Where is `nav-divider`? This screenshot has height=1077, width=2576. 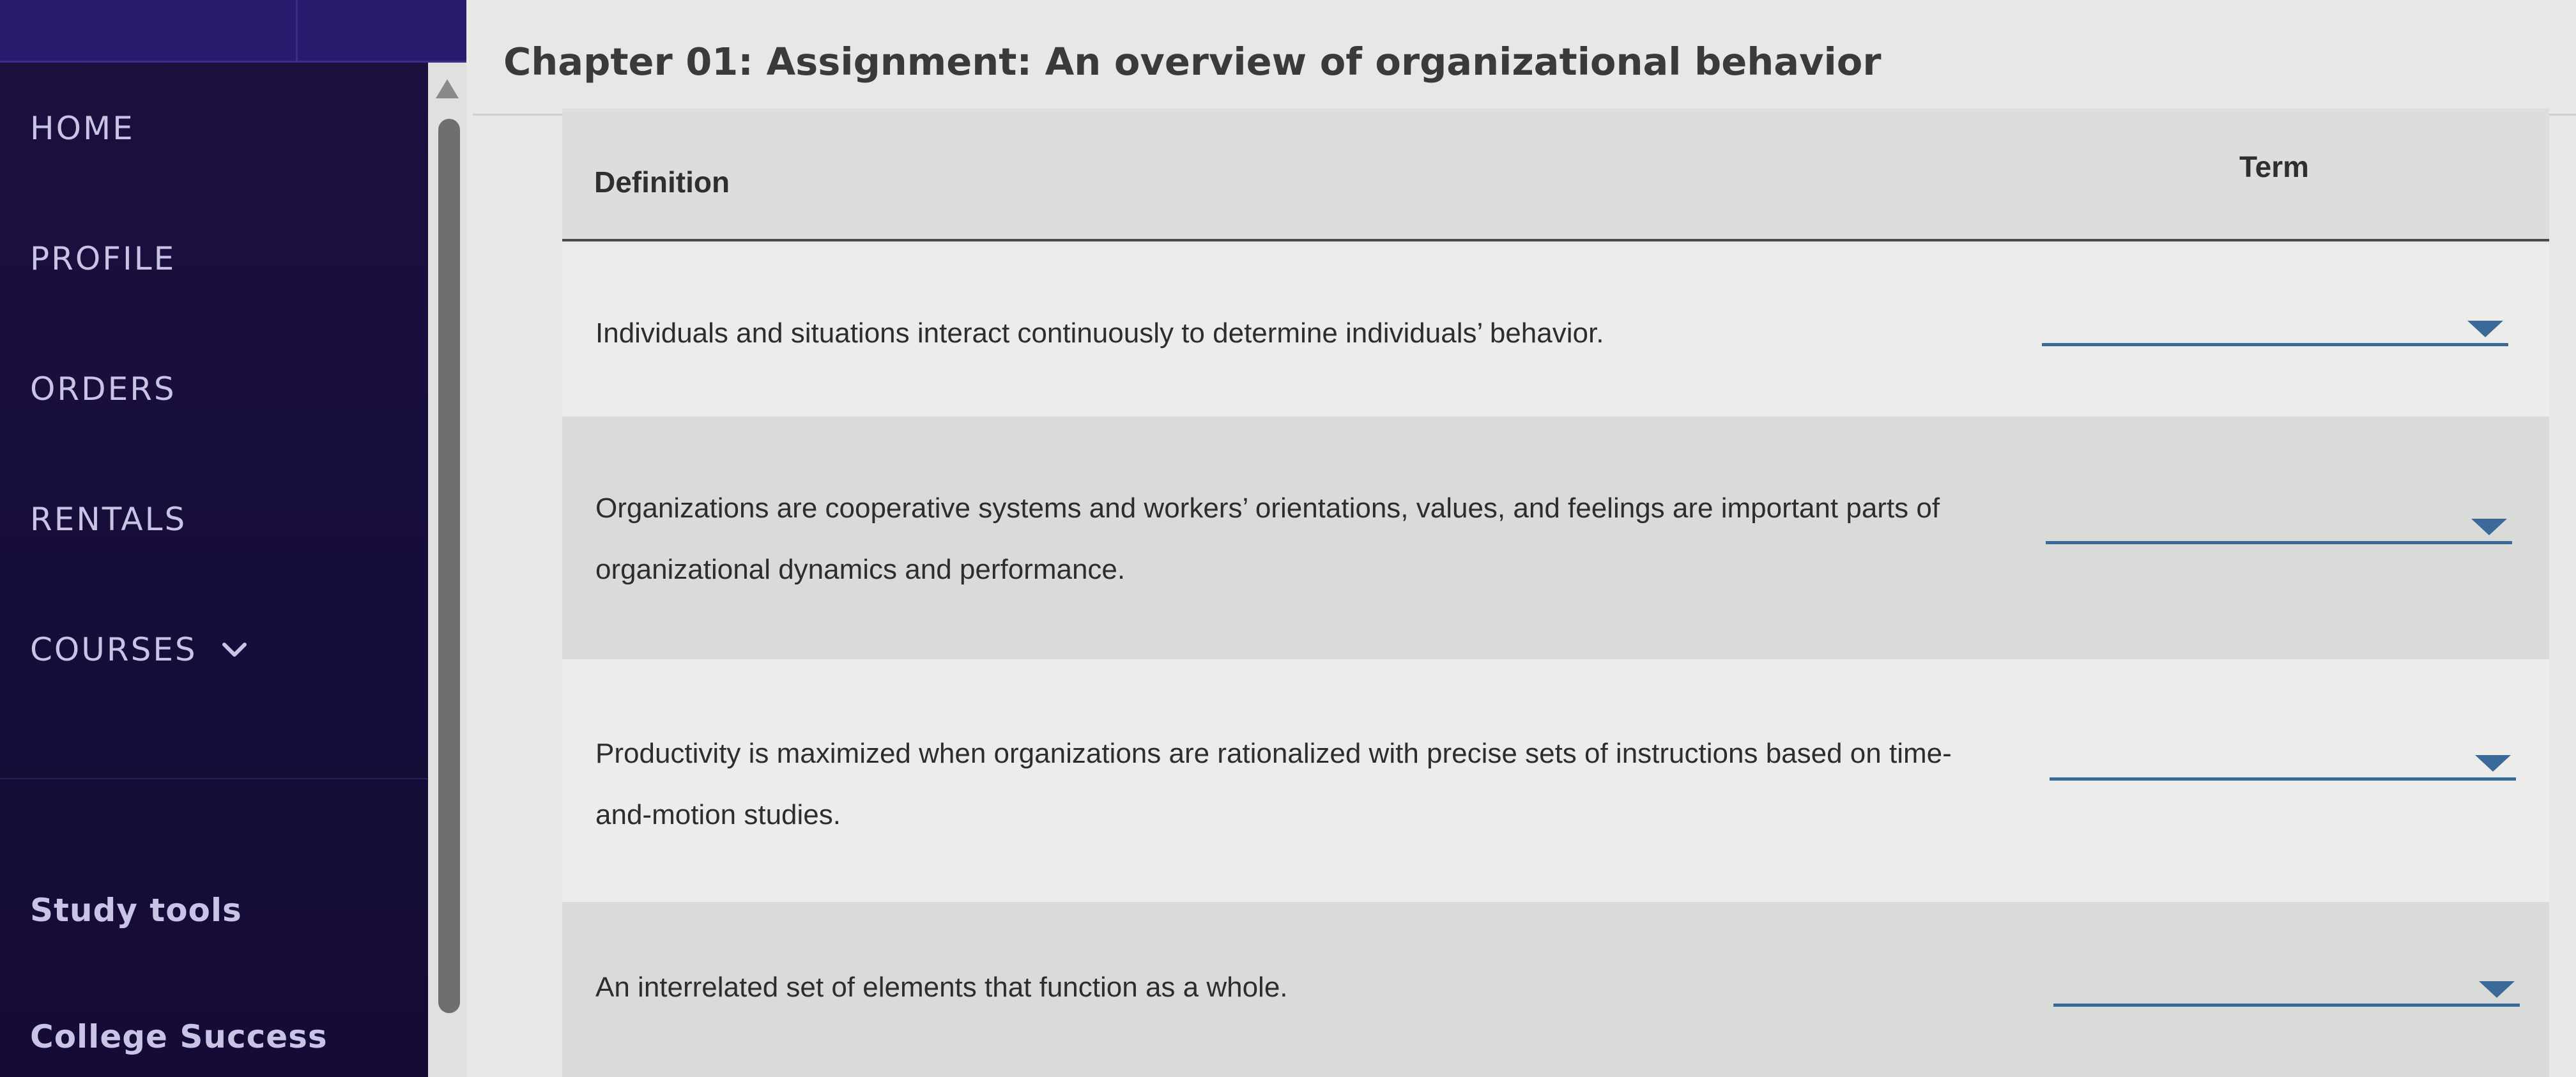
nav-divider is located at coordinates (214, 778).